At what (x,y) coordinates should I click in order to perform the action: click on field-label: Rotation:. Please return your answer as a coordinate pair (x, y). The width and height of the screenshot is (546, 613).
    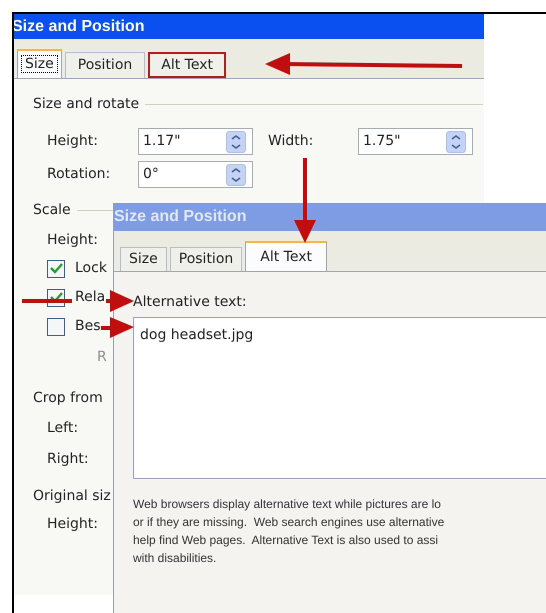
    Looking at the image, I should click on (79, 174).